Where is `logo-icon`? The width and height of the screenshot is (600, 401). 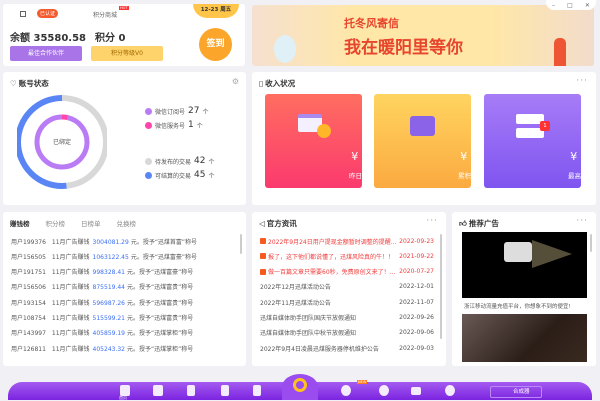 logo-icon is located at coordinates (300, 385).